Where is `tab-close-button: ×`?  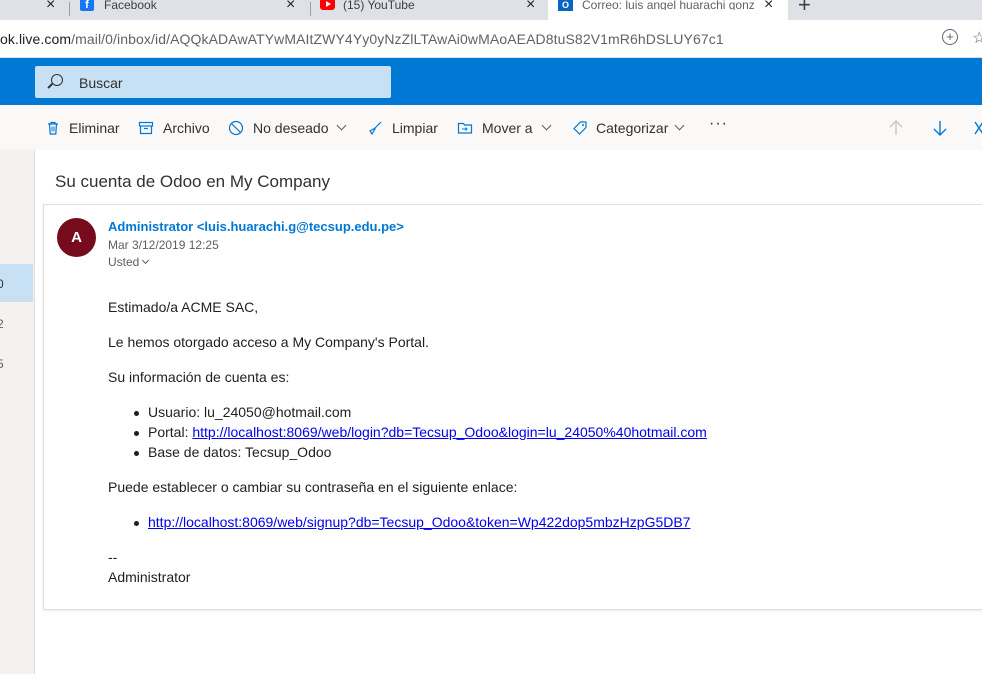 tab-close-button: × is located at coordinates (50, 10).